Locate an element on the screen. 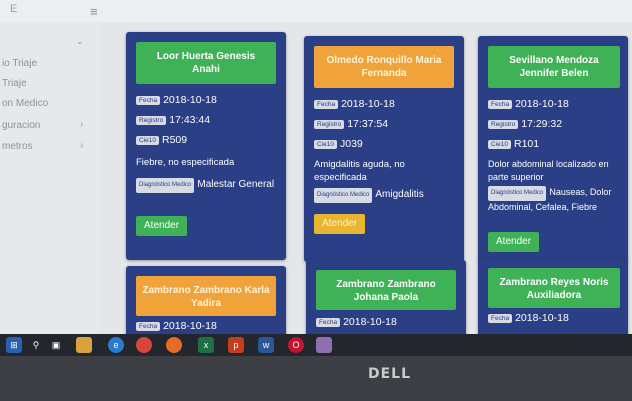 Image resolution: width=632 pixels, height=401 pixels. search-icon: ⚲ is located at coordinates (36, 345).